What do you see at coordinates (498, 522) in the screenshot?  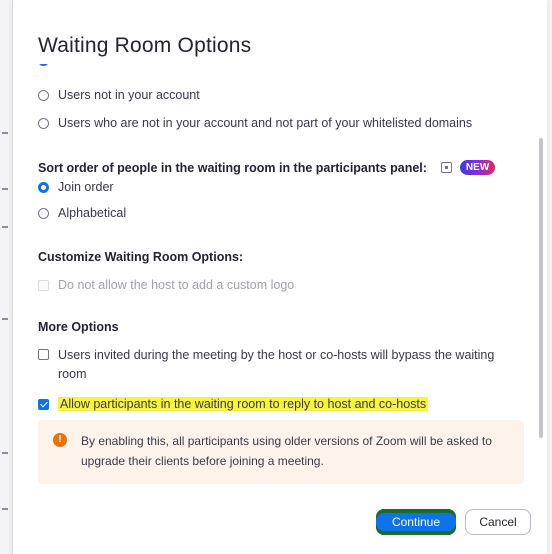 I see `cancel-button: Cancel` at bounding box center [498, 522].